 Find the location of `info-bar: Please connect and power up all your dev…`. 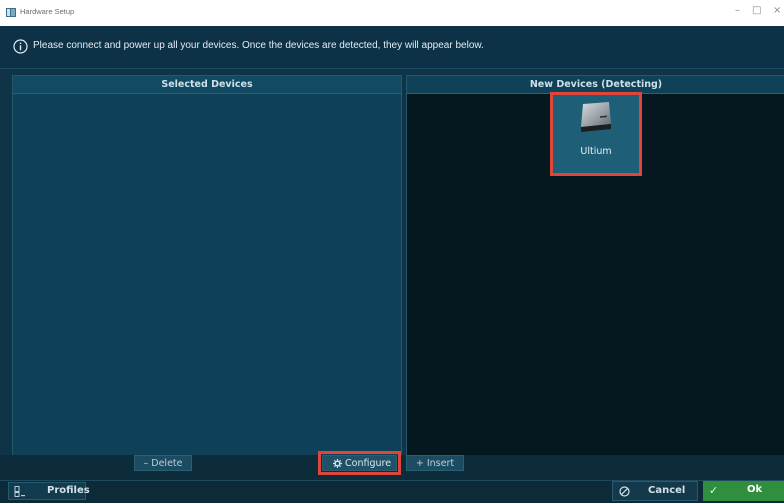

info-bar: Please connect and power up all your dev… is located at coordinates (392, 47).